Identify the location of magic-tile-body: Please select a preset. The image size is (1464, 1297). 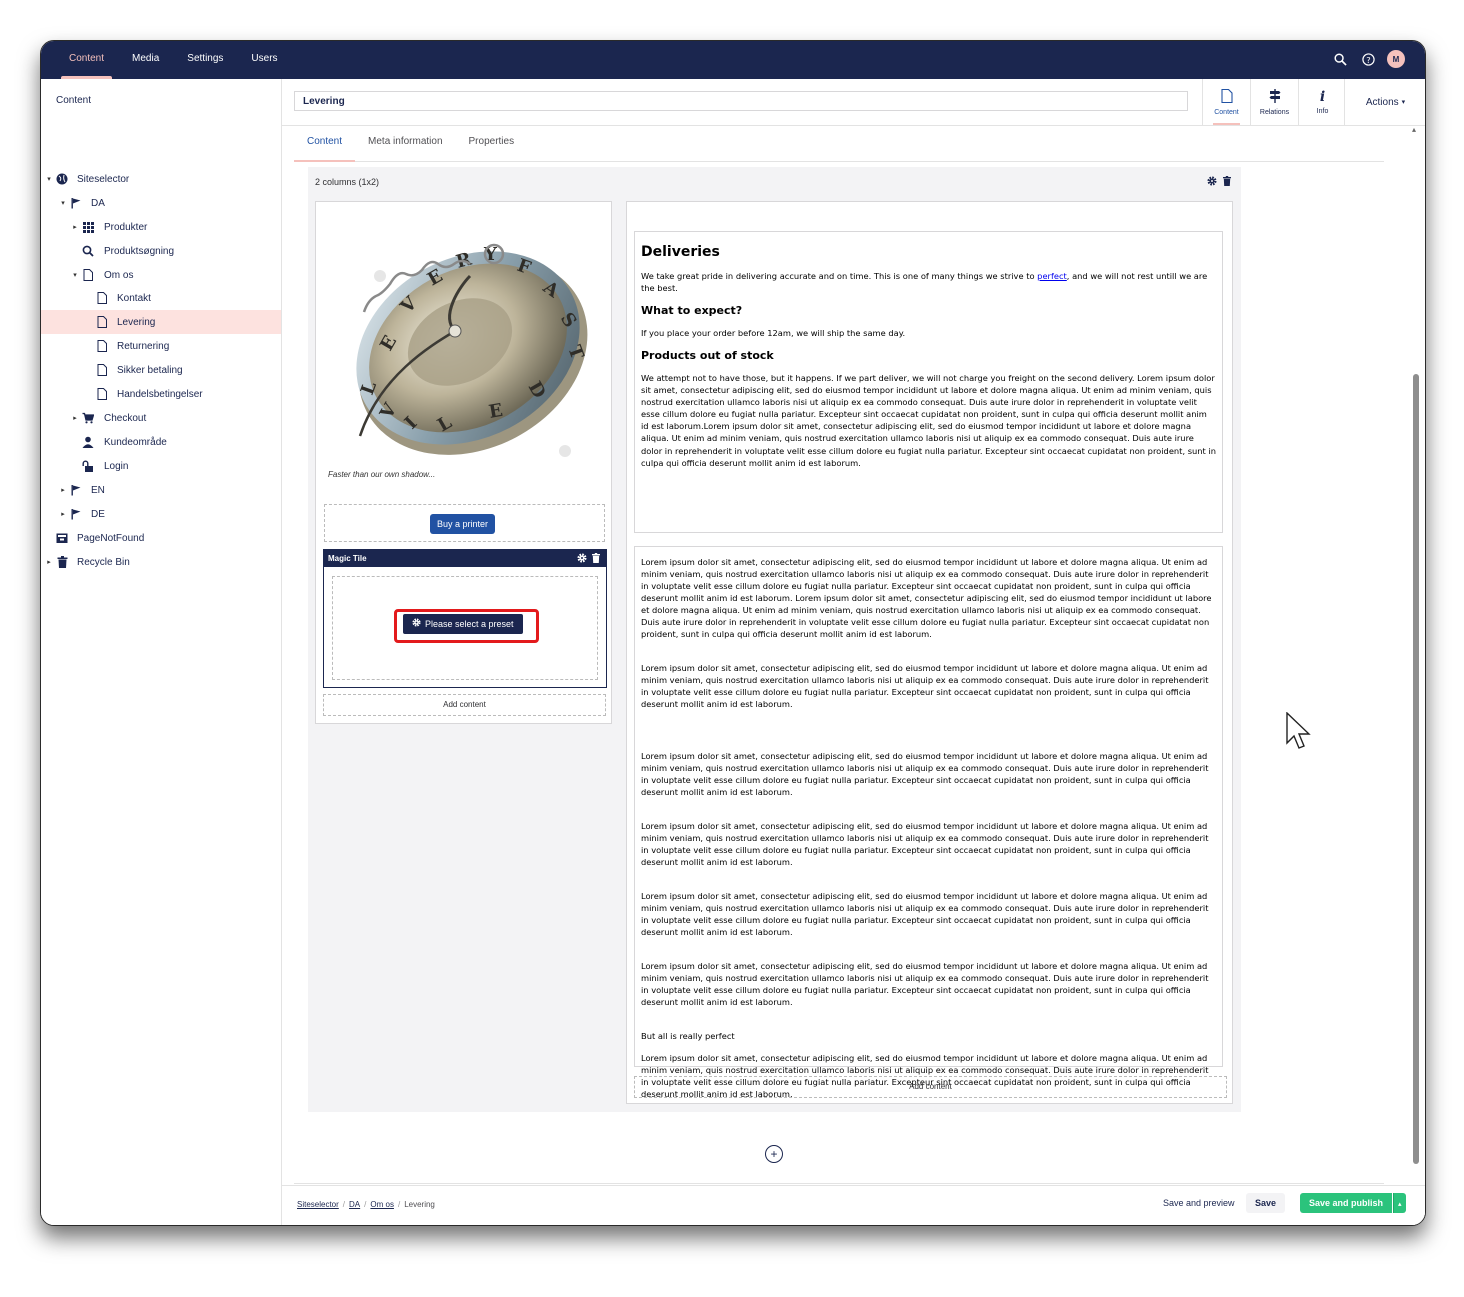
(465, 628).